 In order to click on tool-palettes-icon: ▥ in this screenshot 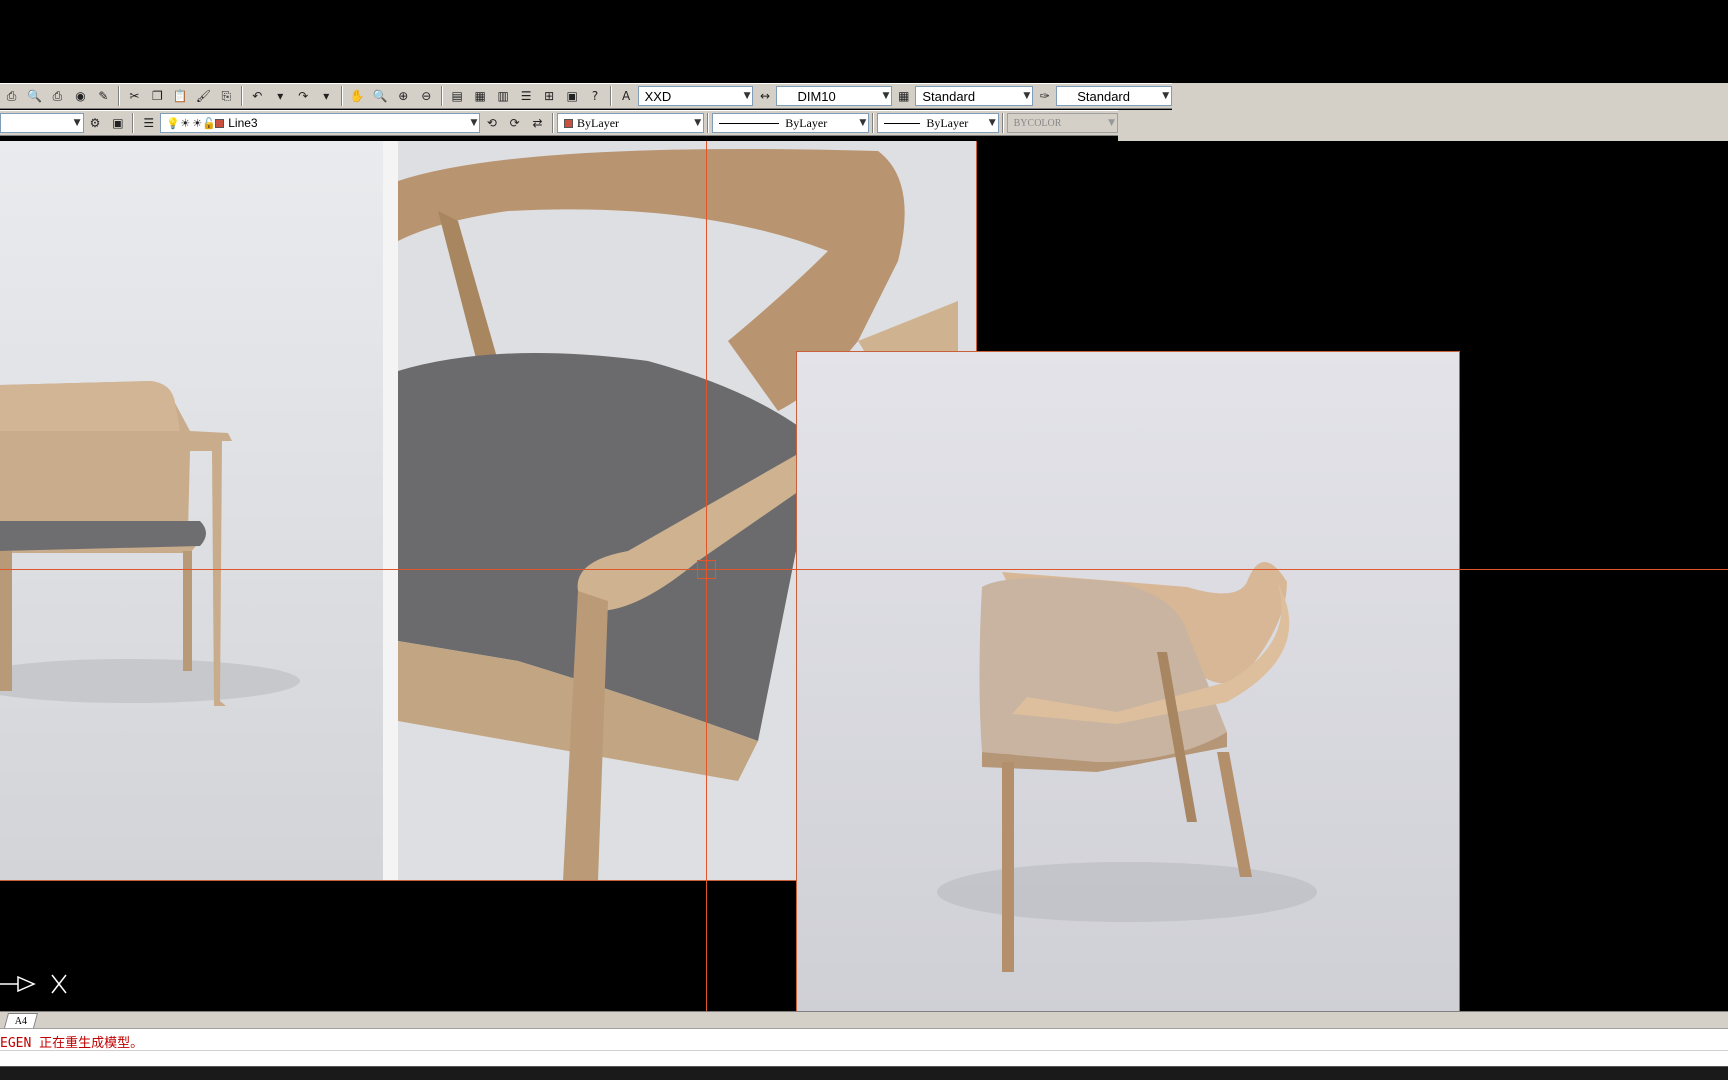, I will do `click(503, 96)`.